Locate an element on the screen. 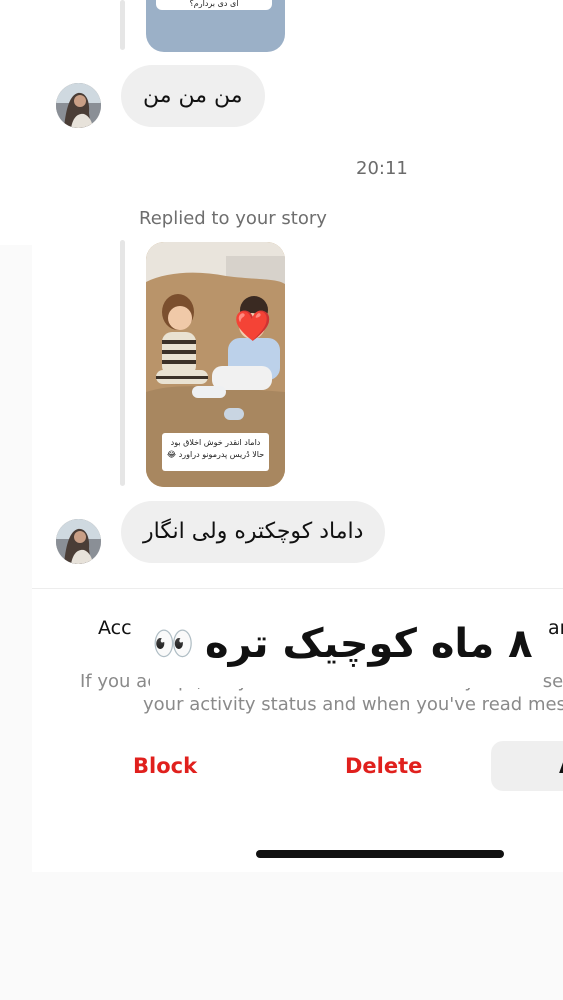 This screenshot has width=563, height=1000. timestamp: 20:11 is located at coordinates (382, 168).